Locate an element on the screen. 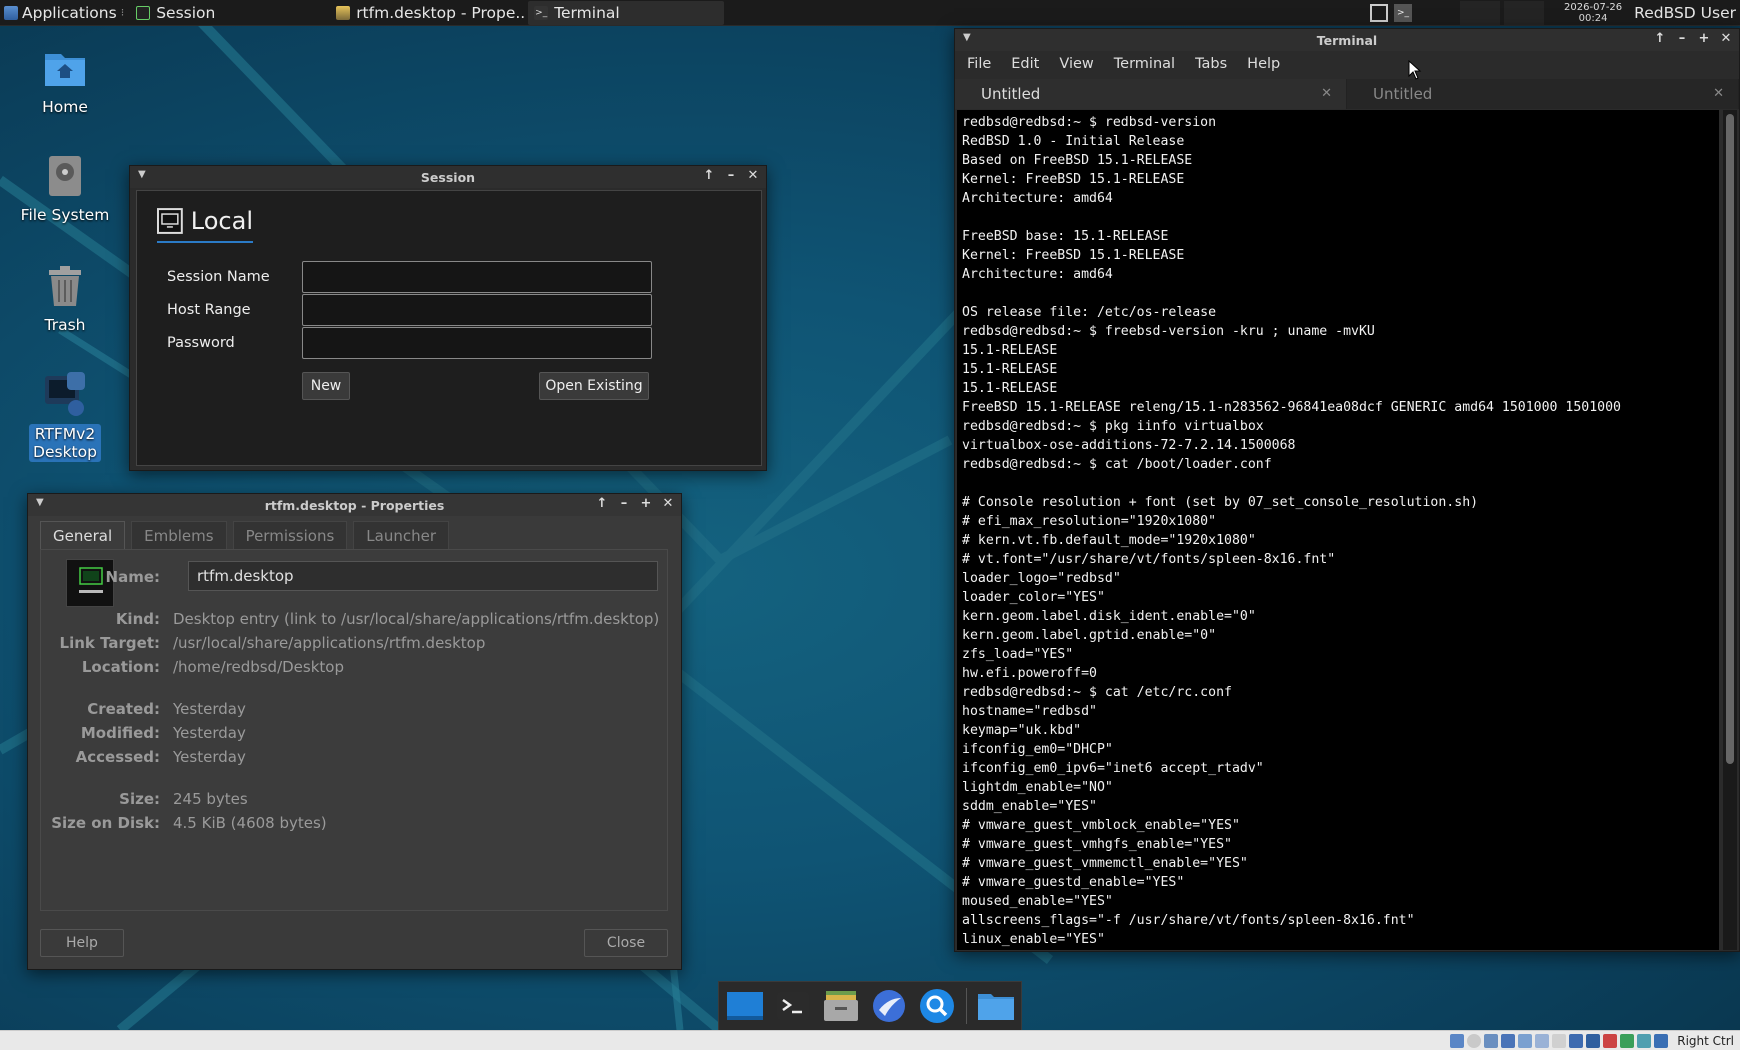 The image size is (1740, 1050). mouse-integration-icon is located at coordinates (1627, 1040).